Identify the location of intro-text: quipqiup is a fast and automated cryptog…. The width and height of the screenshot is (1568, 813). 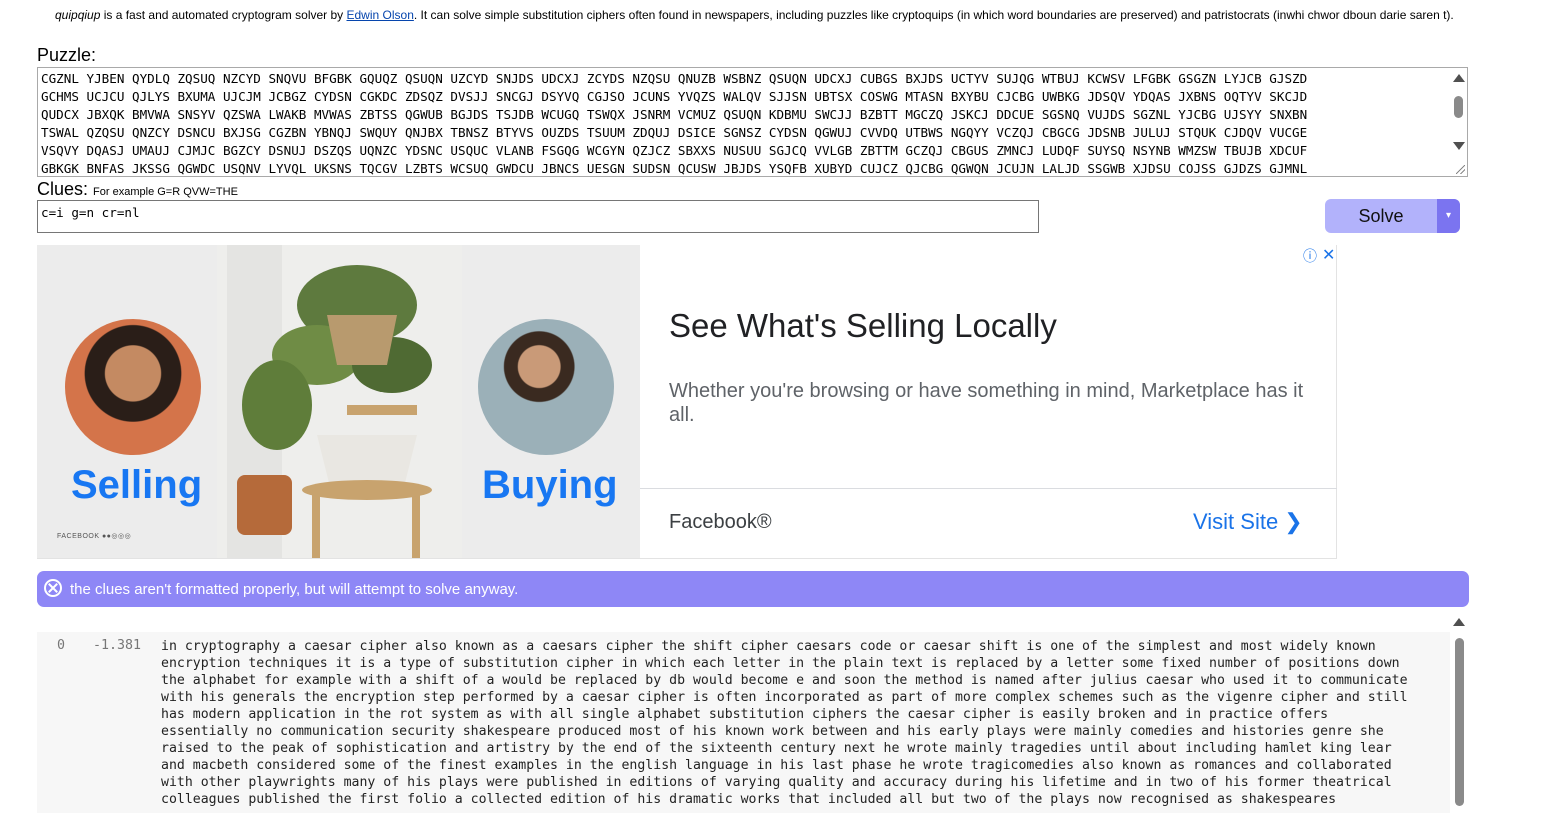
(754, 15).